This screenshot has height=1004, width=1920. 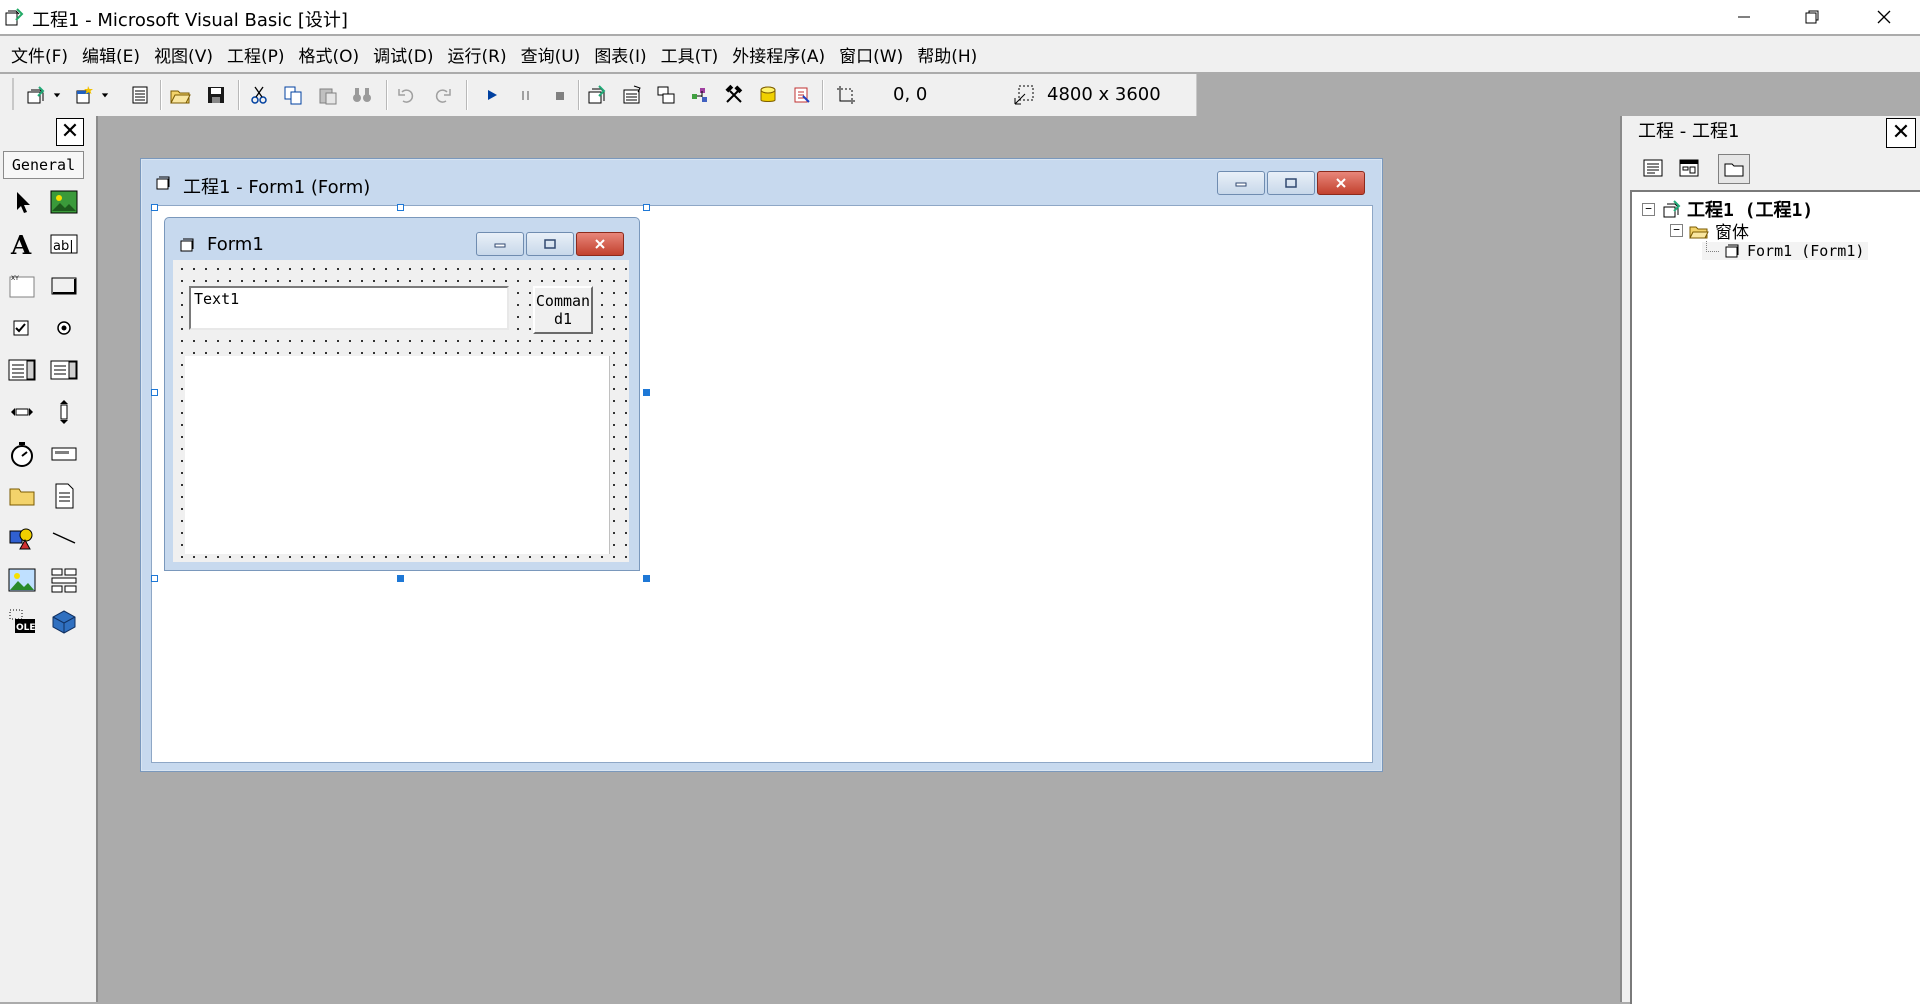 I want to click on tool-hscrollbar, so click(x=22, y=412).